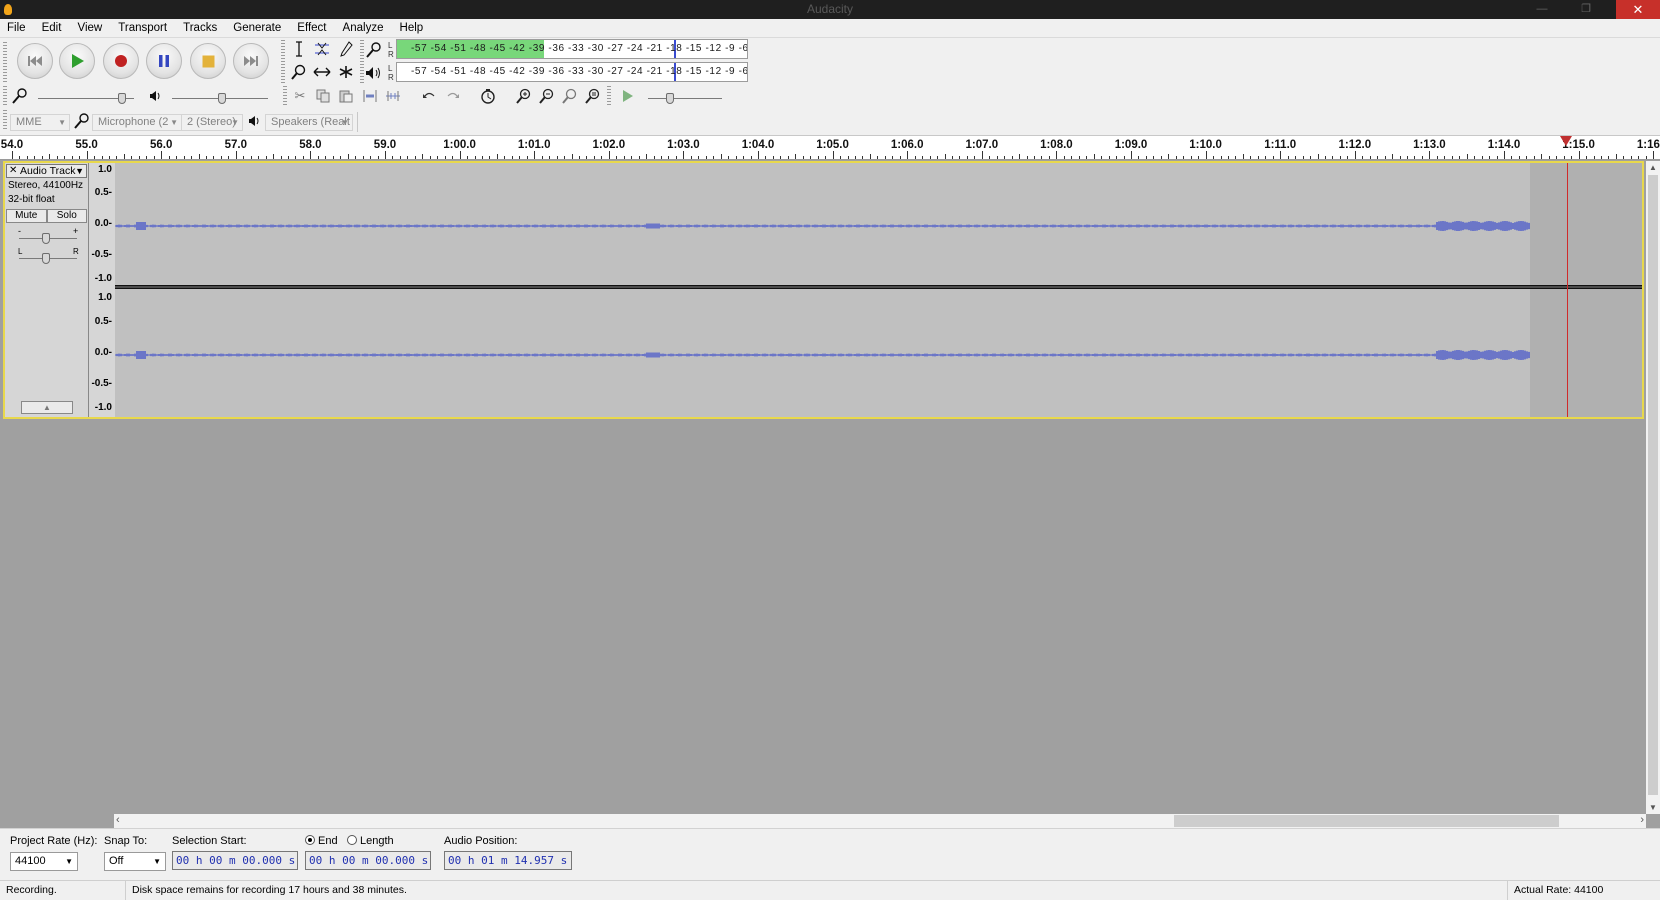  Describe the element at coordinates (524, 96) in the screenshot. I see `zoom-in-icon` at that location.